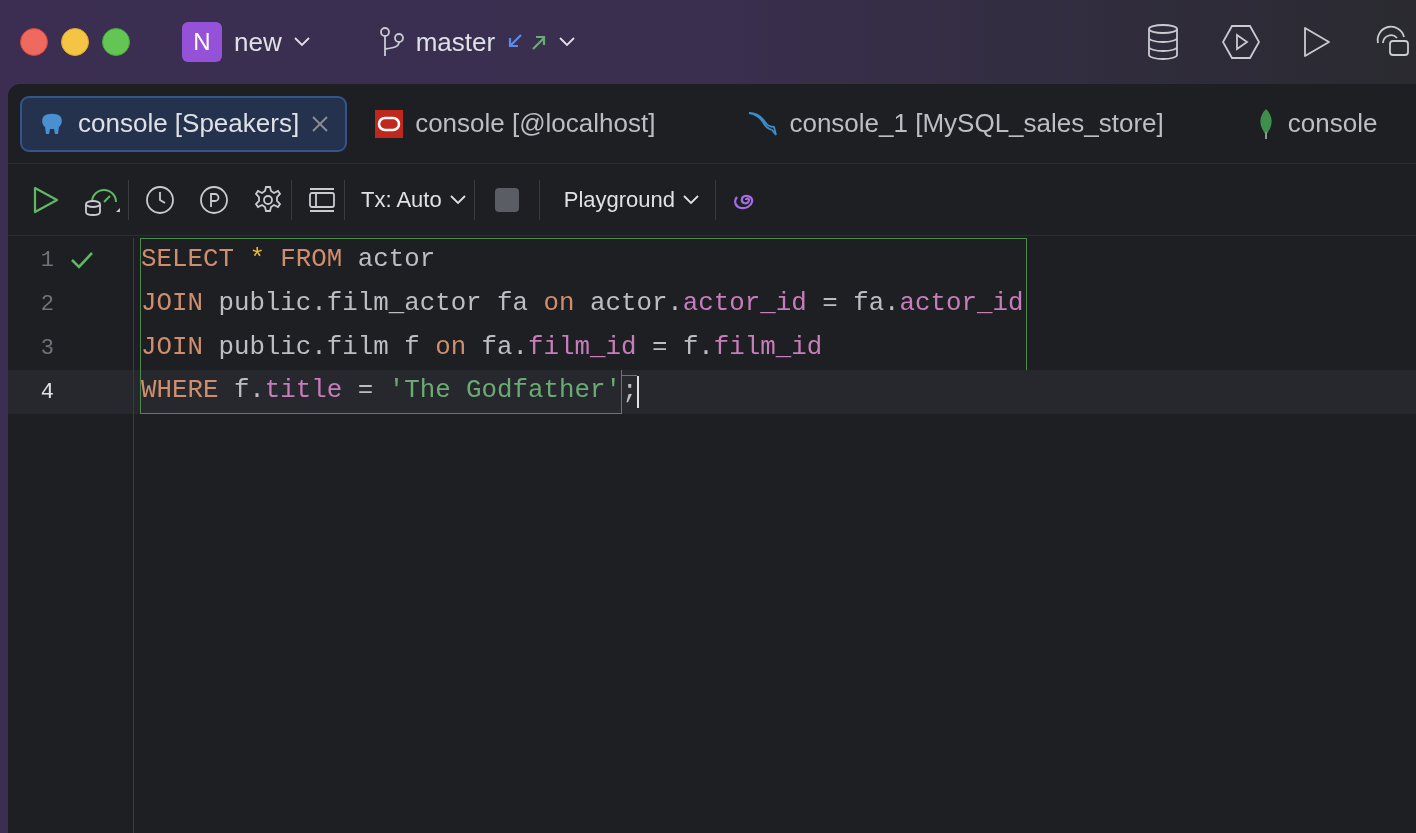 This screenshot has height=833, width=1416. Describe the element at coordinates (214, 199) in the screenshot. I see `parameter-icon` at that location.